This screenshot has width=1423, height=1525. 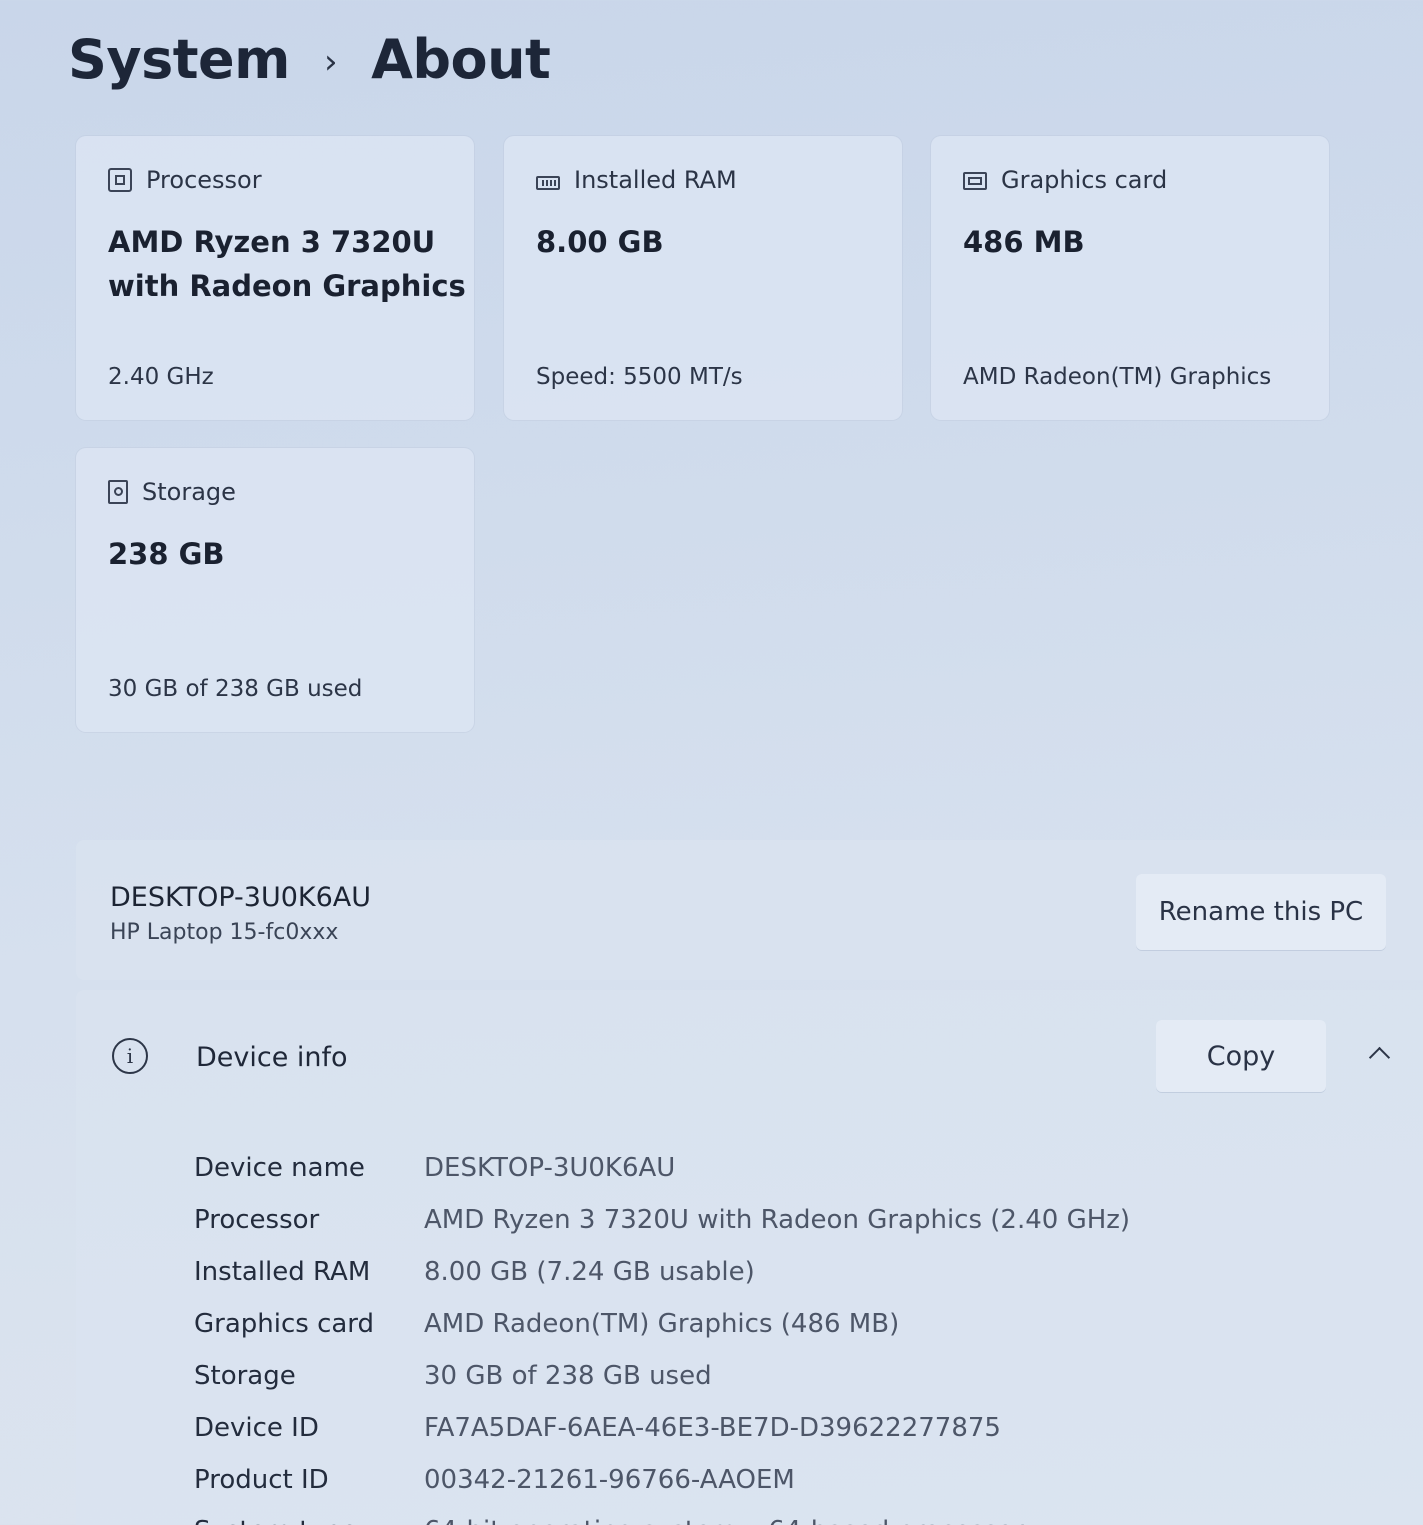 What do you see at coordinates (309, 59) in the screenshot?
I see `breadcrumb: System › About` at bounding box center [309, 59].